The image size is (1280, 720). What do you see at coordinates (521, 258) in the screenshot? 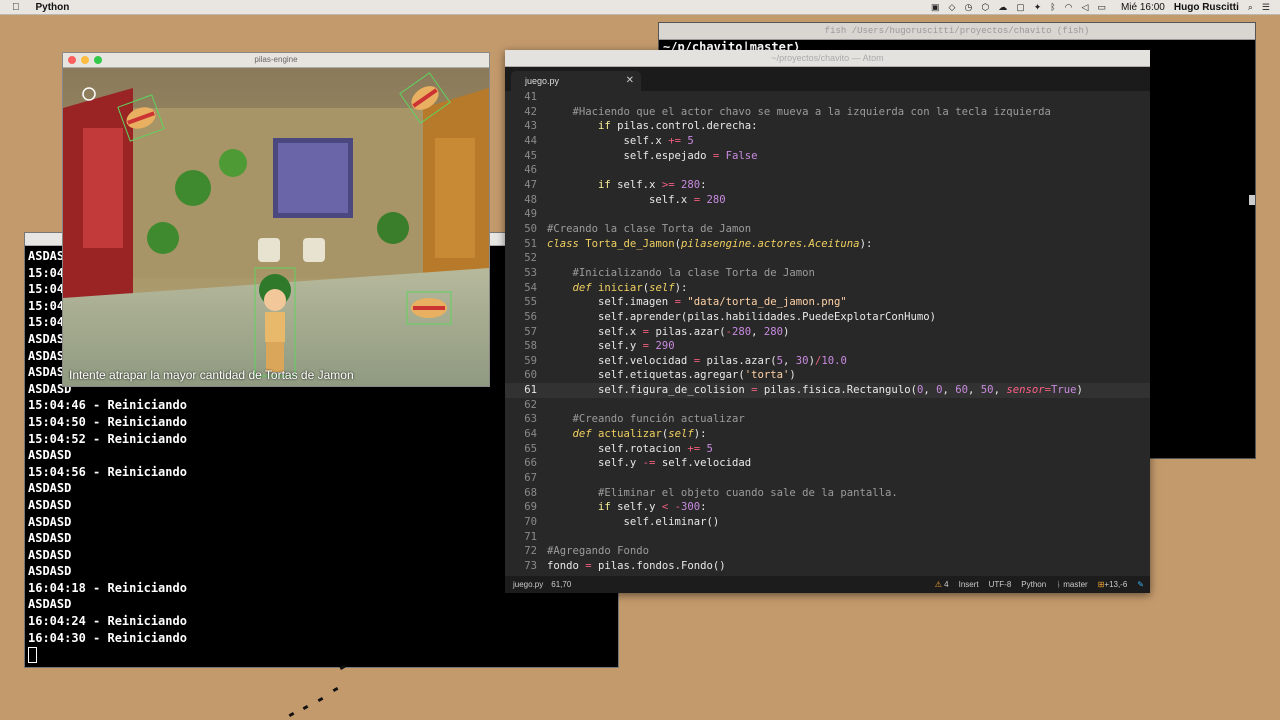
I see `line-number: 52` at bounding box center [521, 258].